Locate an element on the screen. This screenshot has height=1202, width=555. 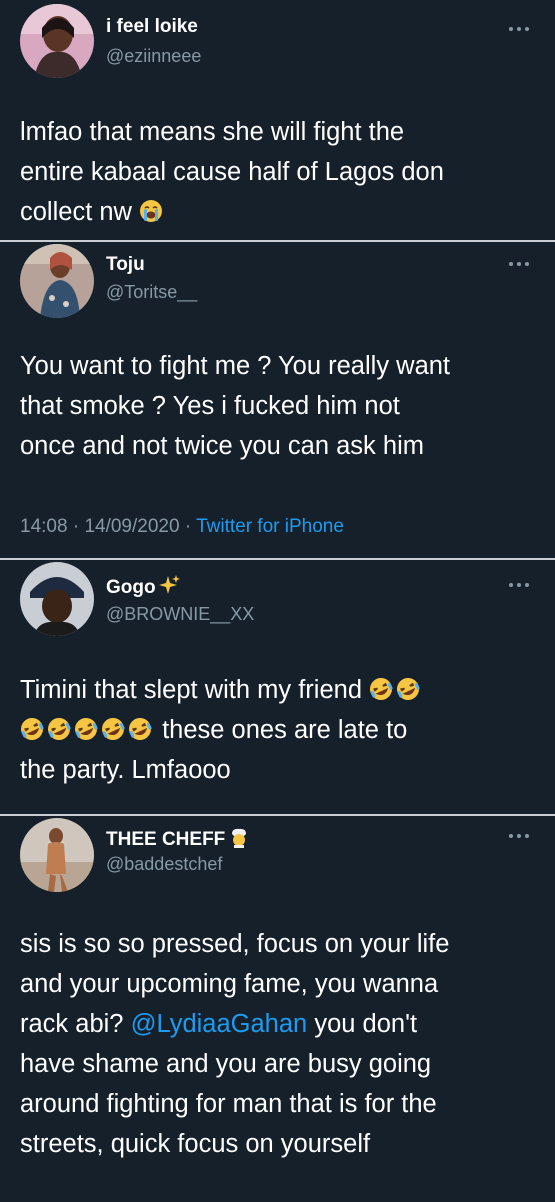
username-handle: @eziinneee is located at coordinates (153, 56).